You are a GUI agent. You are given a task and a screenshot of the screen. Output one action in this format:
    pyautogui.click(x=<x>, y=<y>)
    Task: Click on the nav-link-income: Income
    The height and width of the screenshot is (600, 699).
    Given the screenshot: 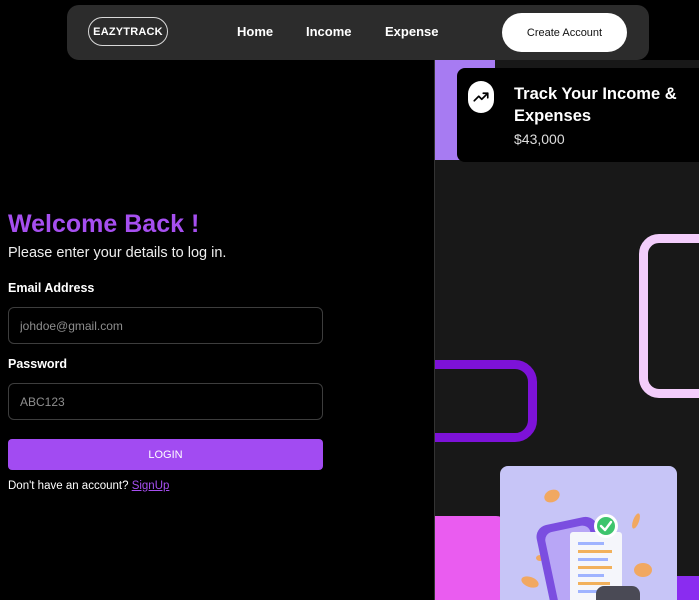 What is the action you would take?
    pyautogui.click(x=329, y=31)
    